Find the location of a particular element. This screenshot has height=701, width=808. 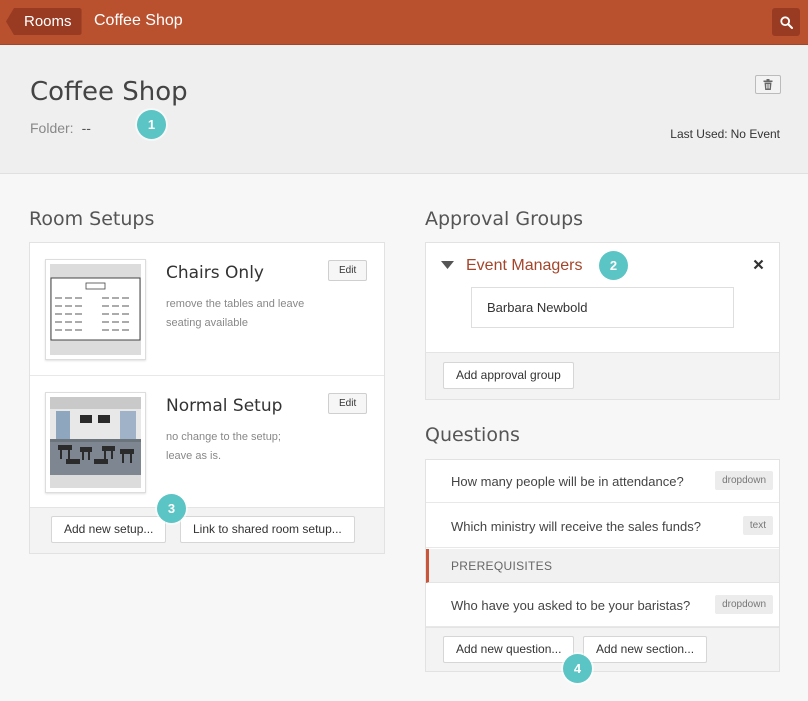

search-icon is located at coordinates (786, 22).